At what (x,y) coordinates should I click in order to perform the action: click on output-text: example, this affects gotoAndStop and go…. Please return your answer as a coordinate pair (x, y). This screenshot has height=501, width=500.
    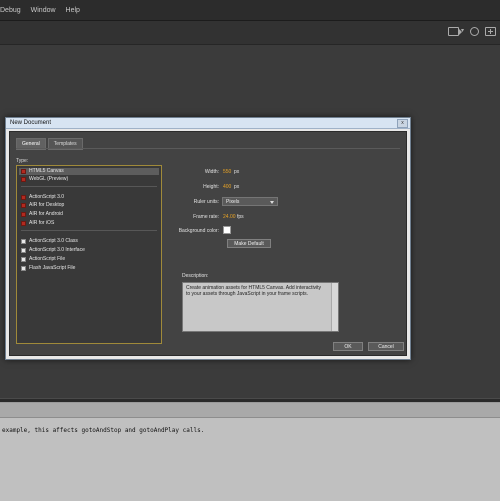
    Looking at the image, I should click on (103, 430).